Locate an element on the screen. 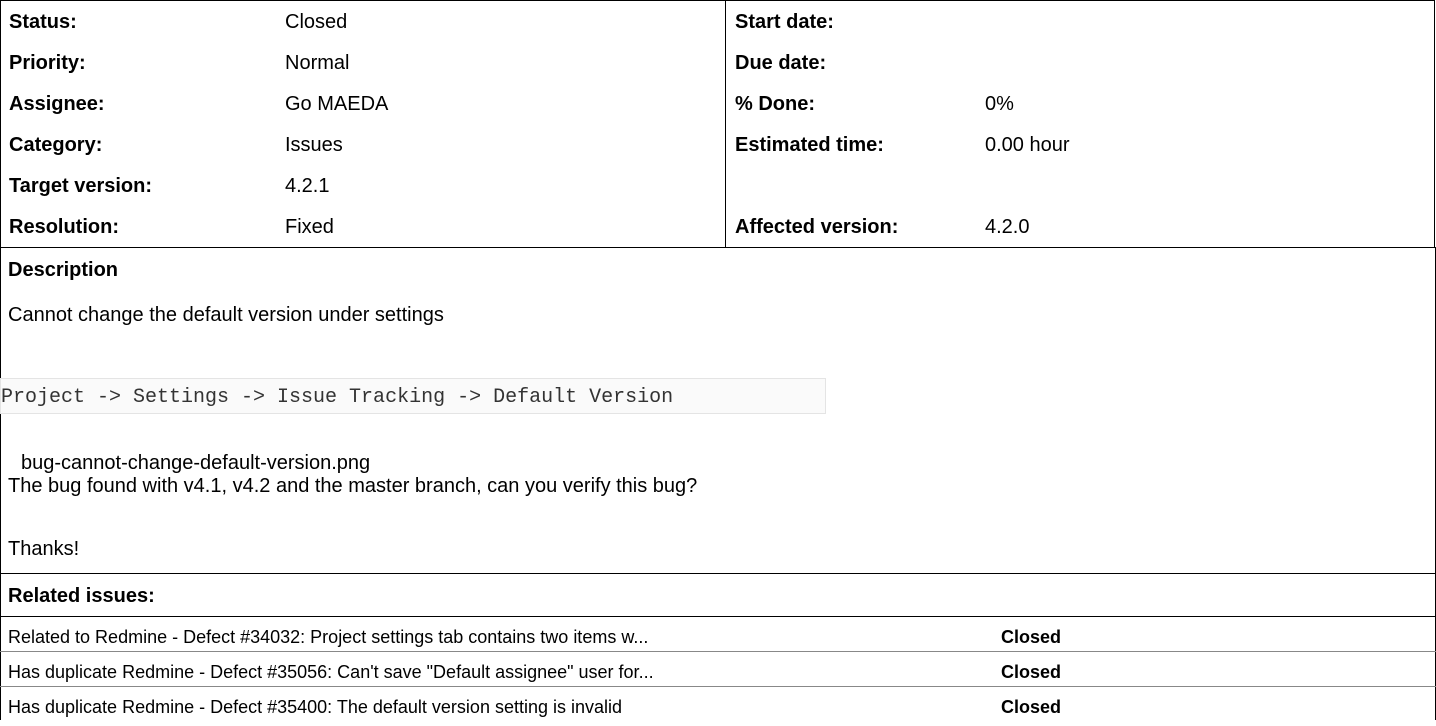 The width and height of the screenshot is (1436, 726). attribute-label: Category: is located at coordinates (56, 145).